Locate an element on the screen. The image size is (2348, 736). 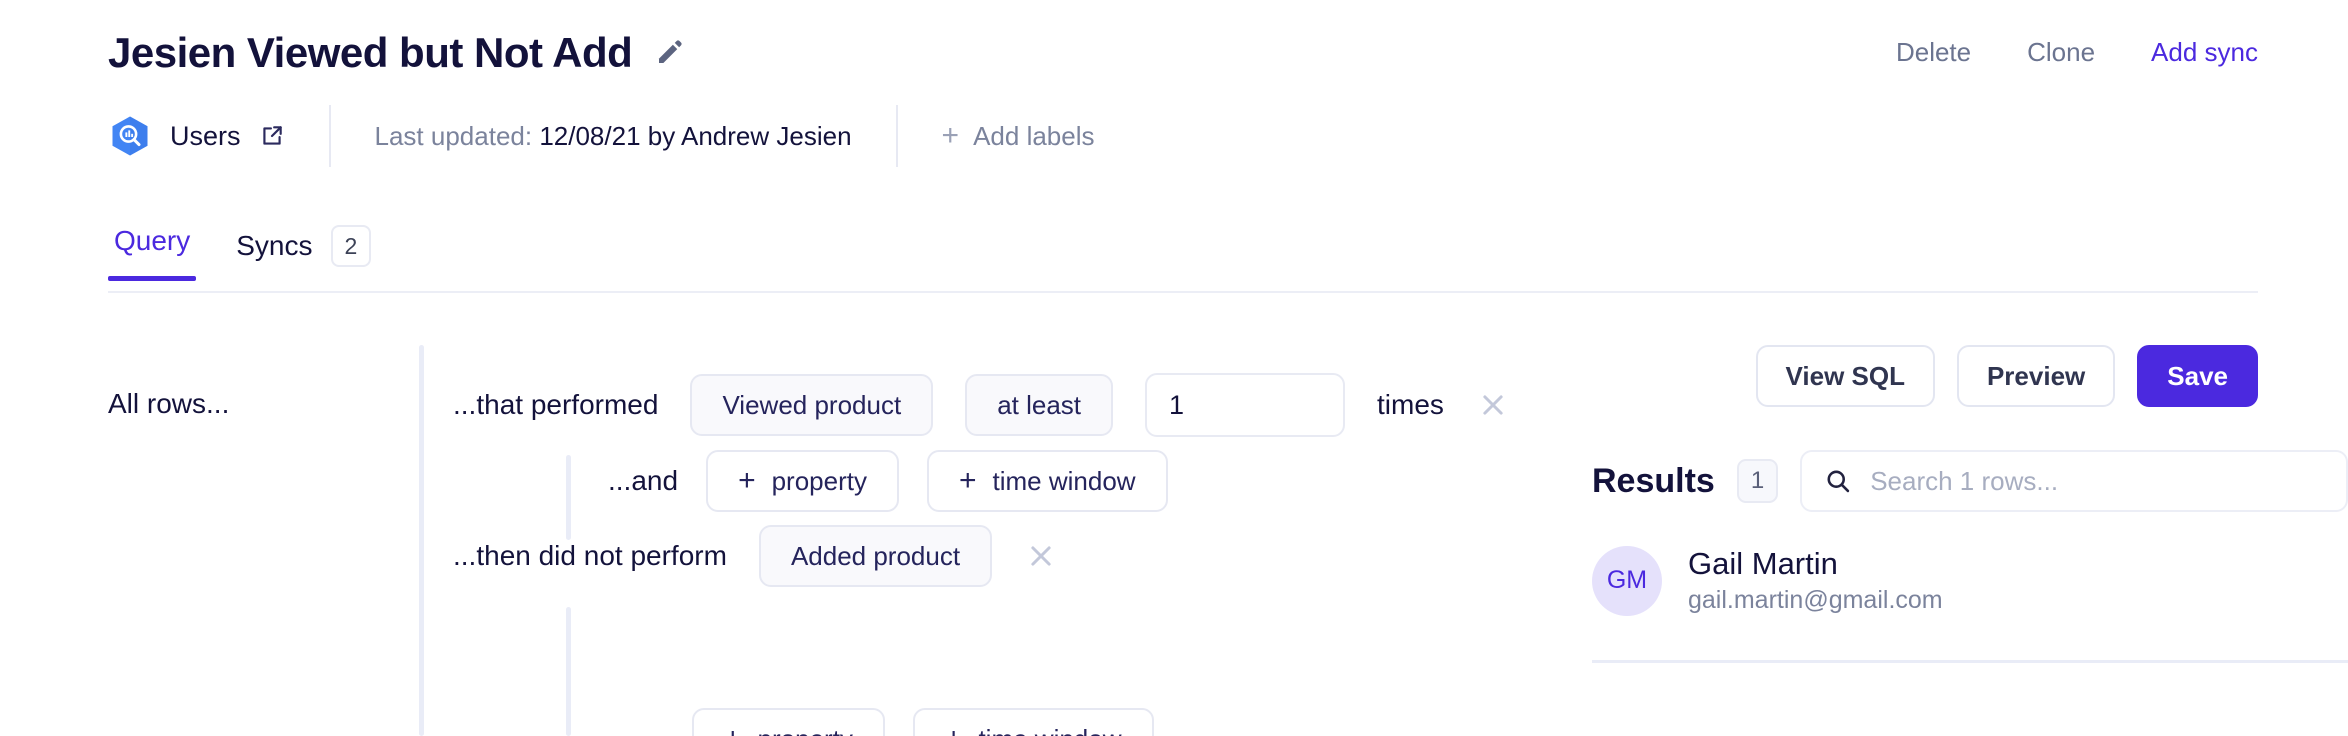
add-sync-button: Add sync is located at coordinates (2204, 52).